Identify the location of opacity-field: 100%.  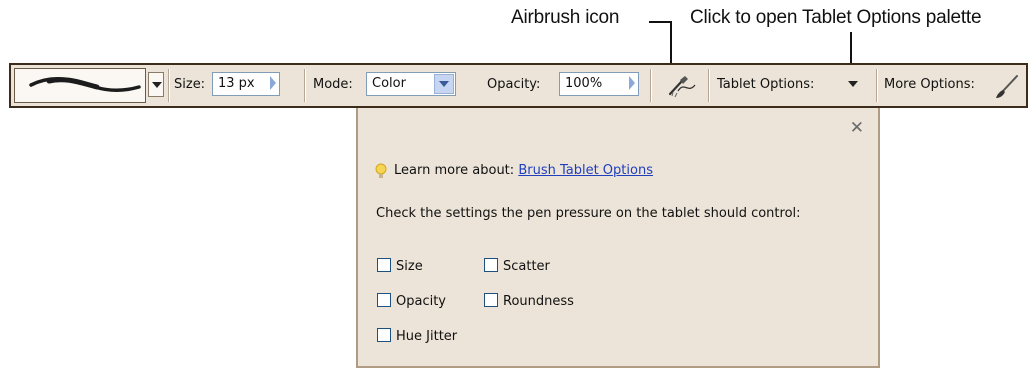
(599, 84).